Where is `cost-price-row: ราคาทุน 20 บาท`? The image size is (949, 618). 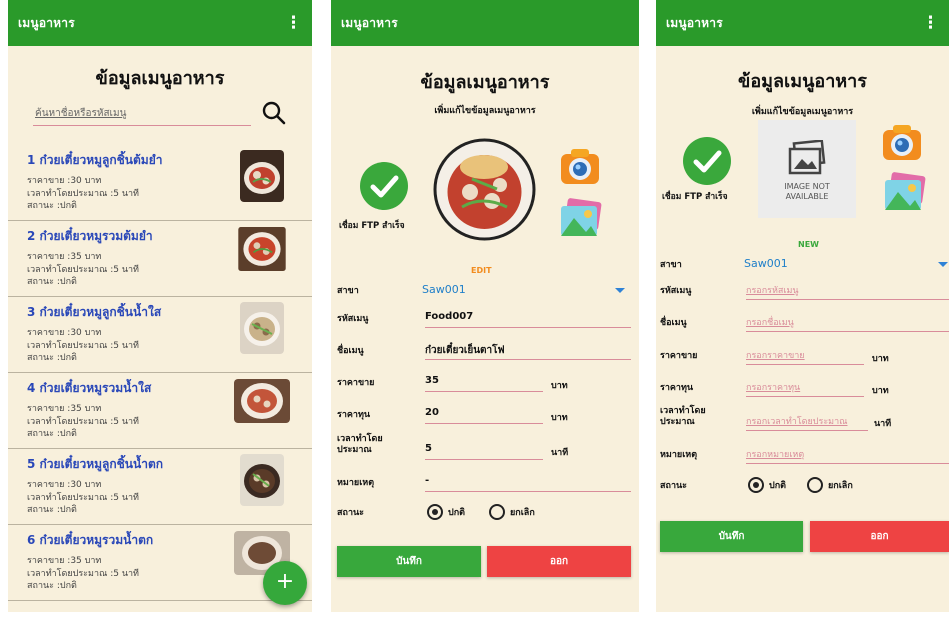
cost-price-row: ราคาทุน 20 บาท is located at coordinates (485, 417).